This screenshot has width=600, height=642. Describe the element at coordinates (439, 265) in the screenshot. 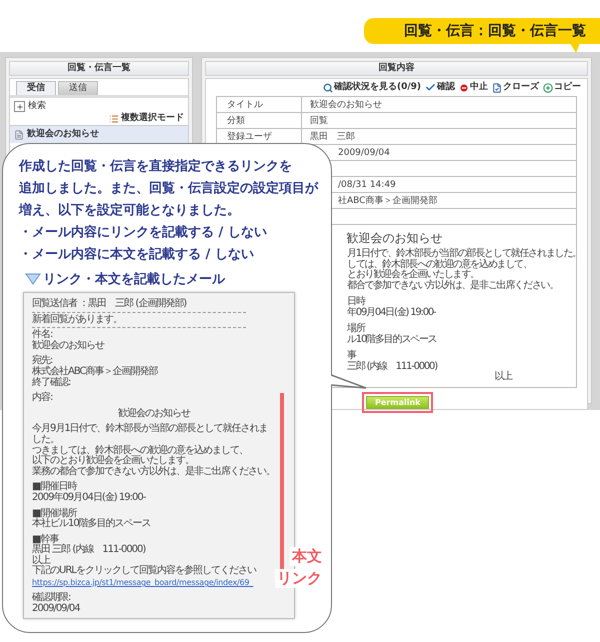

I see `message-line: しては、鈴木部長への歓迎の意を込めまして、` at that location.